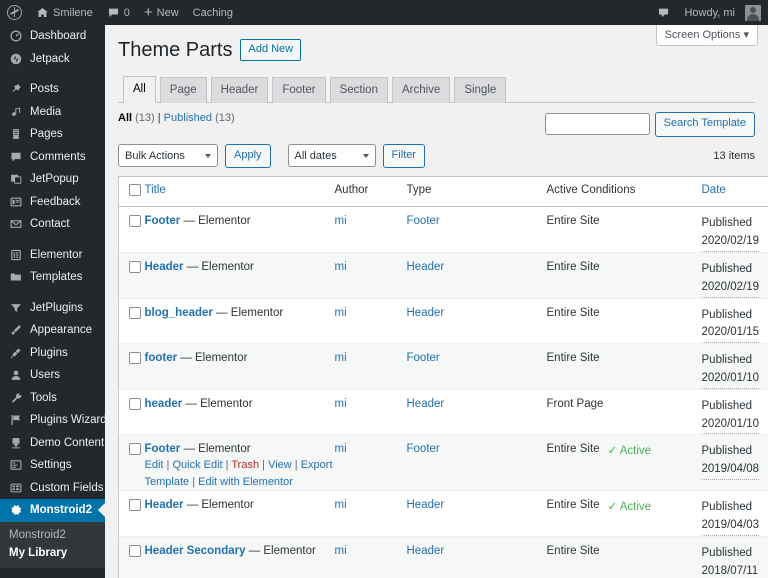  I want to click on column-header-title: Title, so click(239, 192).